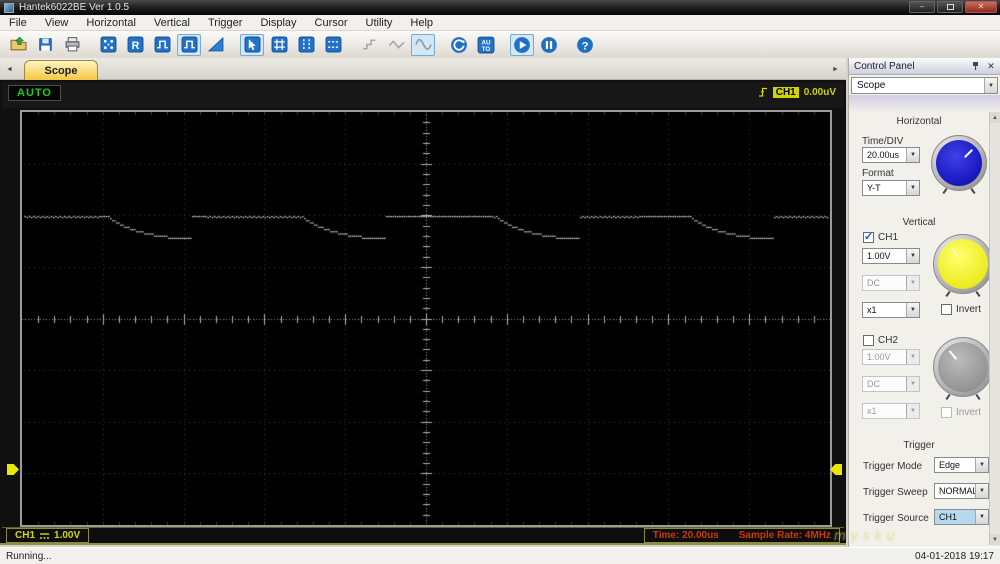 Image resolution: width=1000 pixels, height=564 pixels. I want to click on svg-text: R, so click(135, 46).